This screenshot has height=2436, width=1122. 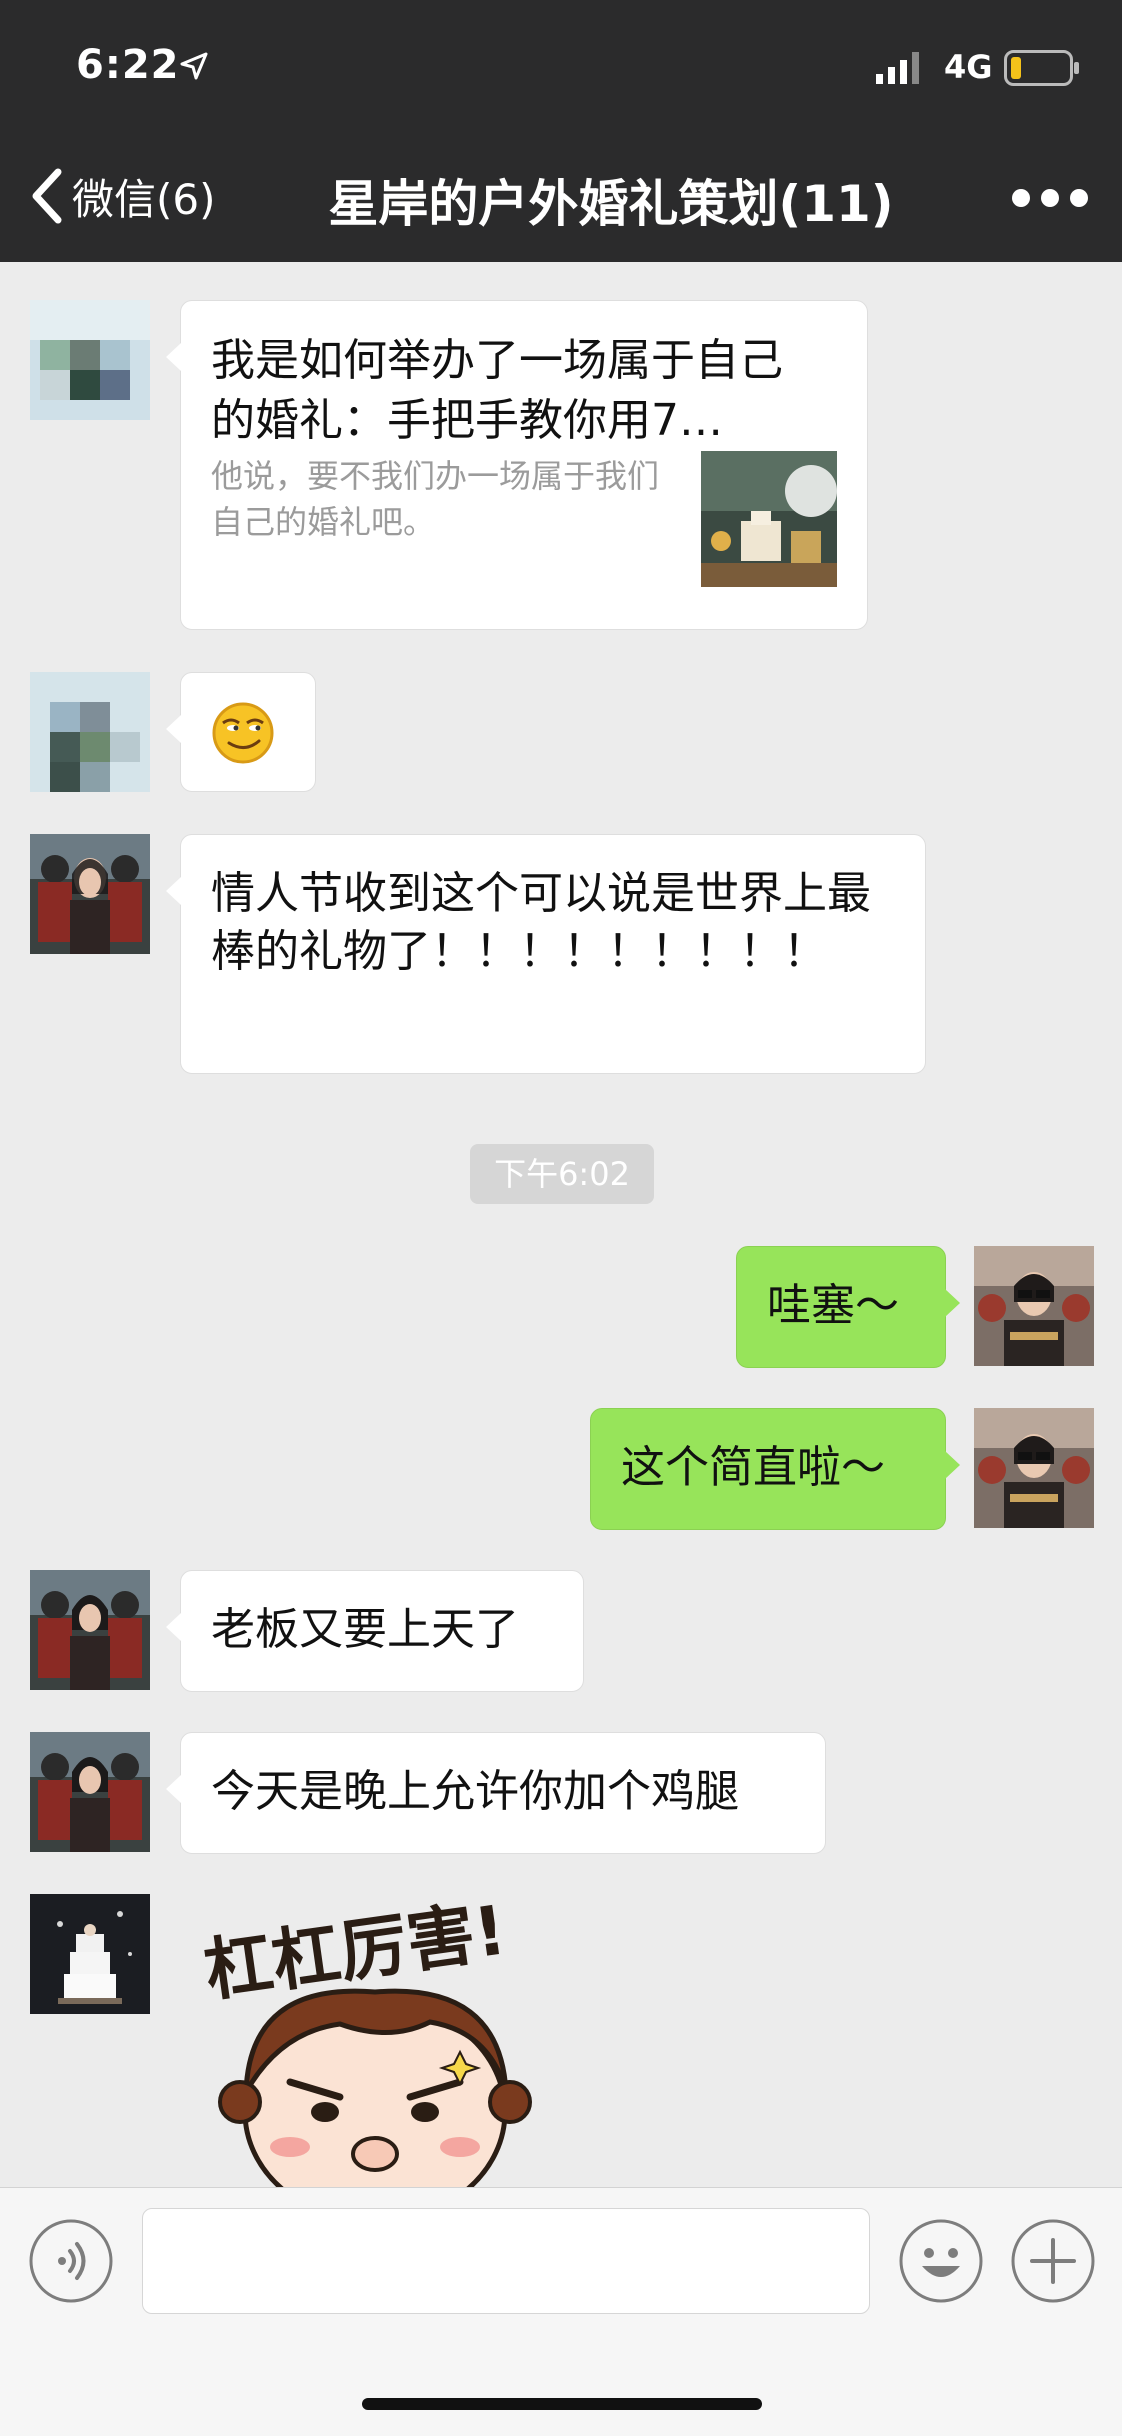 I want to click on chat-title: 星岸的户外婚礼策划(11), so click(x=611, y=204).